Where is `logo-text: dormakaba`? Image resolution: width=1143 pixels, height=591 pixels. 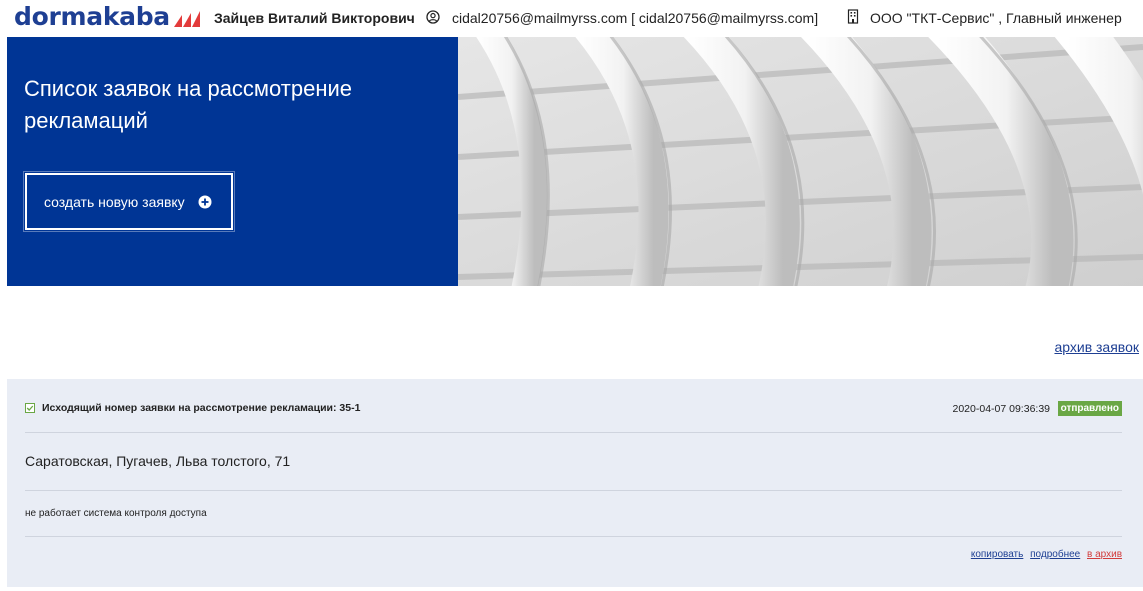 logo-text: dormakaba is located at coordinates (92, 16).